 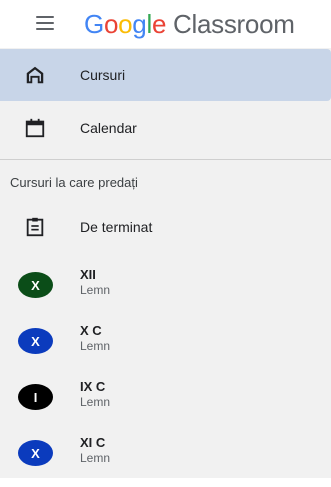 I want to click on course-item: X XII Lemn, so click(x=165, y=291).